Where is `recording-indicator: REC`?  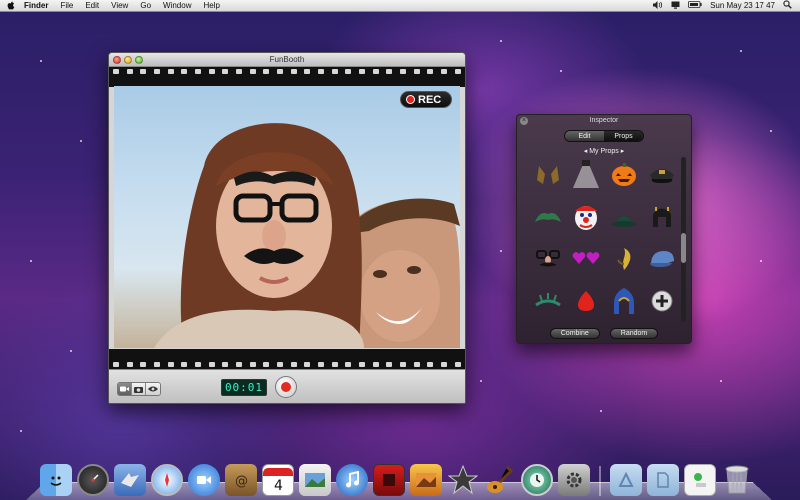
recording-indicator: REC is located at coordinates (426, 99).